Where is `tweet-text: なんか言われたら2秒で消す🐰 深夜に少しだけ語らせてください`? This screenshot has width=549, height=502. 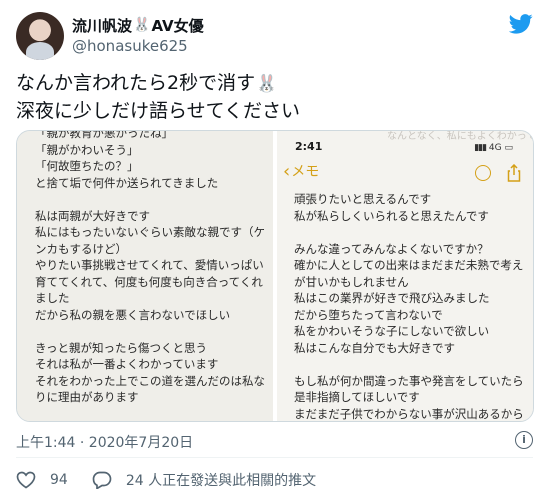 tweet-text: なんか言われたら2秒で消す🐰 深夜に少しだけ語らせてください is located at coordinates (158, 97).